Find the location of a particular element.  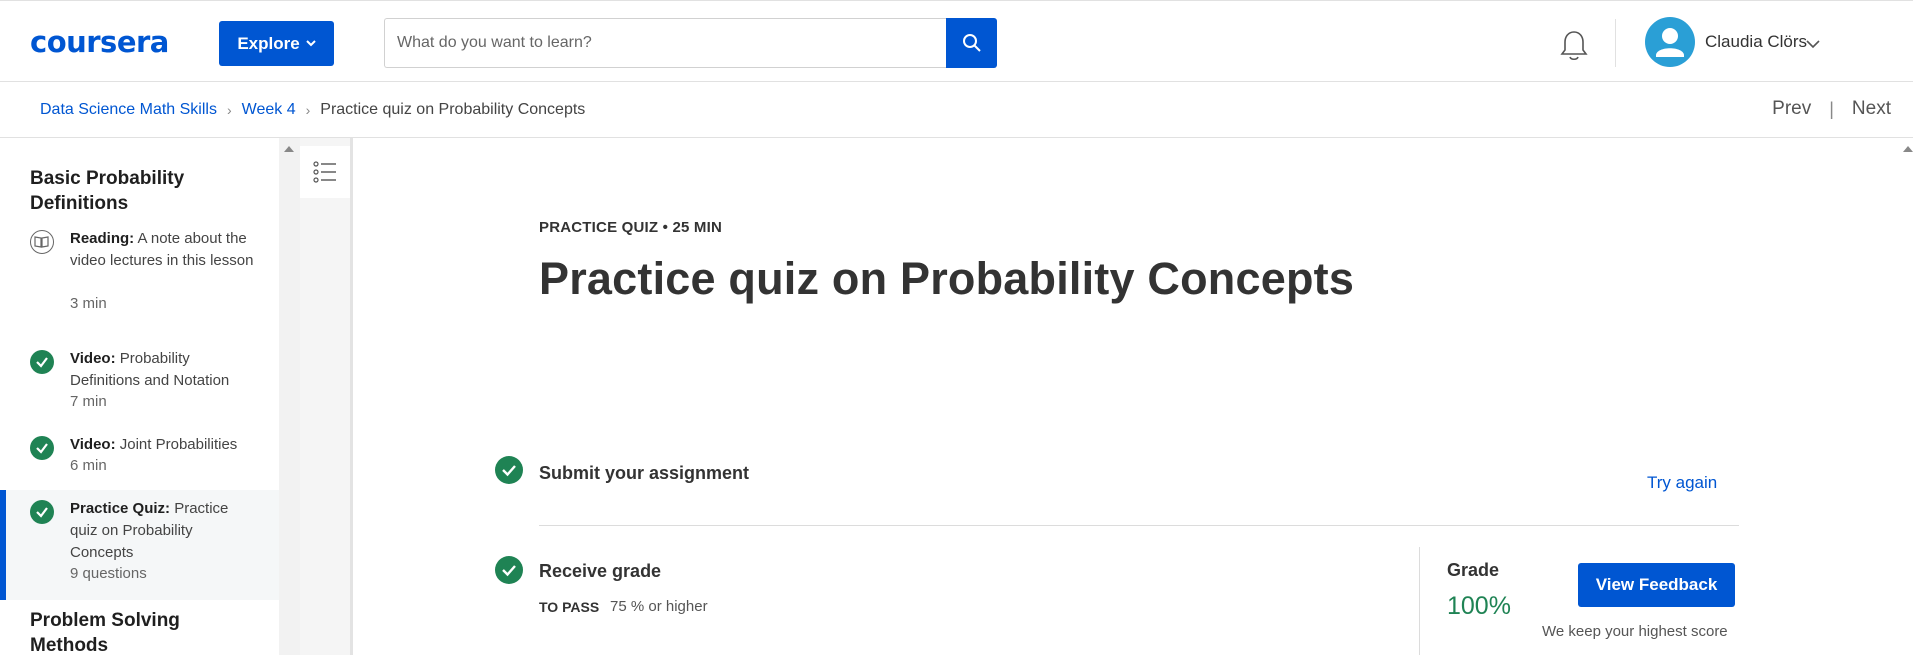

section-title: Problem Solving Methods is located at coordinates (105, 632).